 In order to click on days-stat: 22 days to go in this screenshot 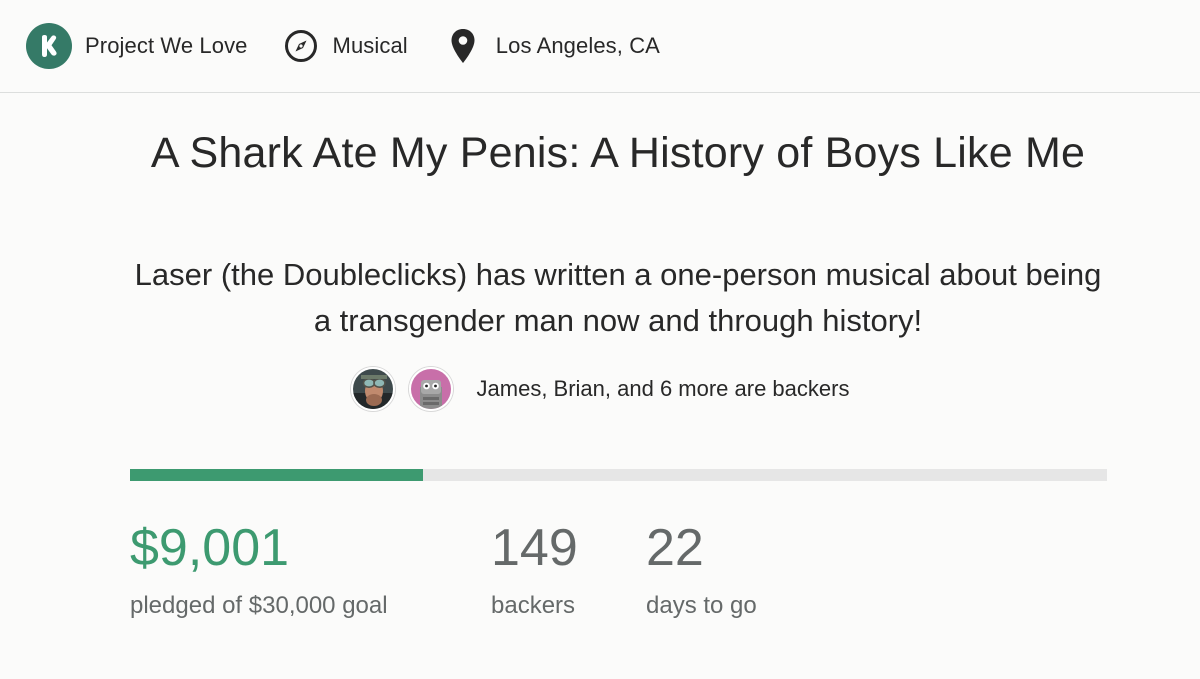, I will do `click(701, 569)`.